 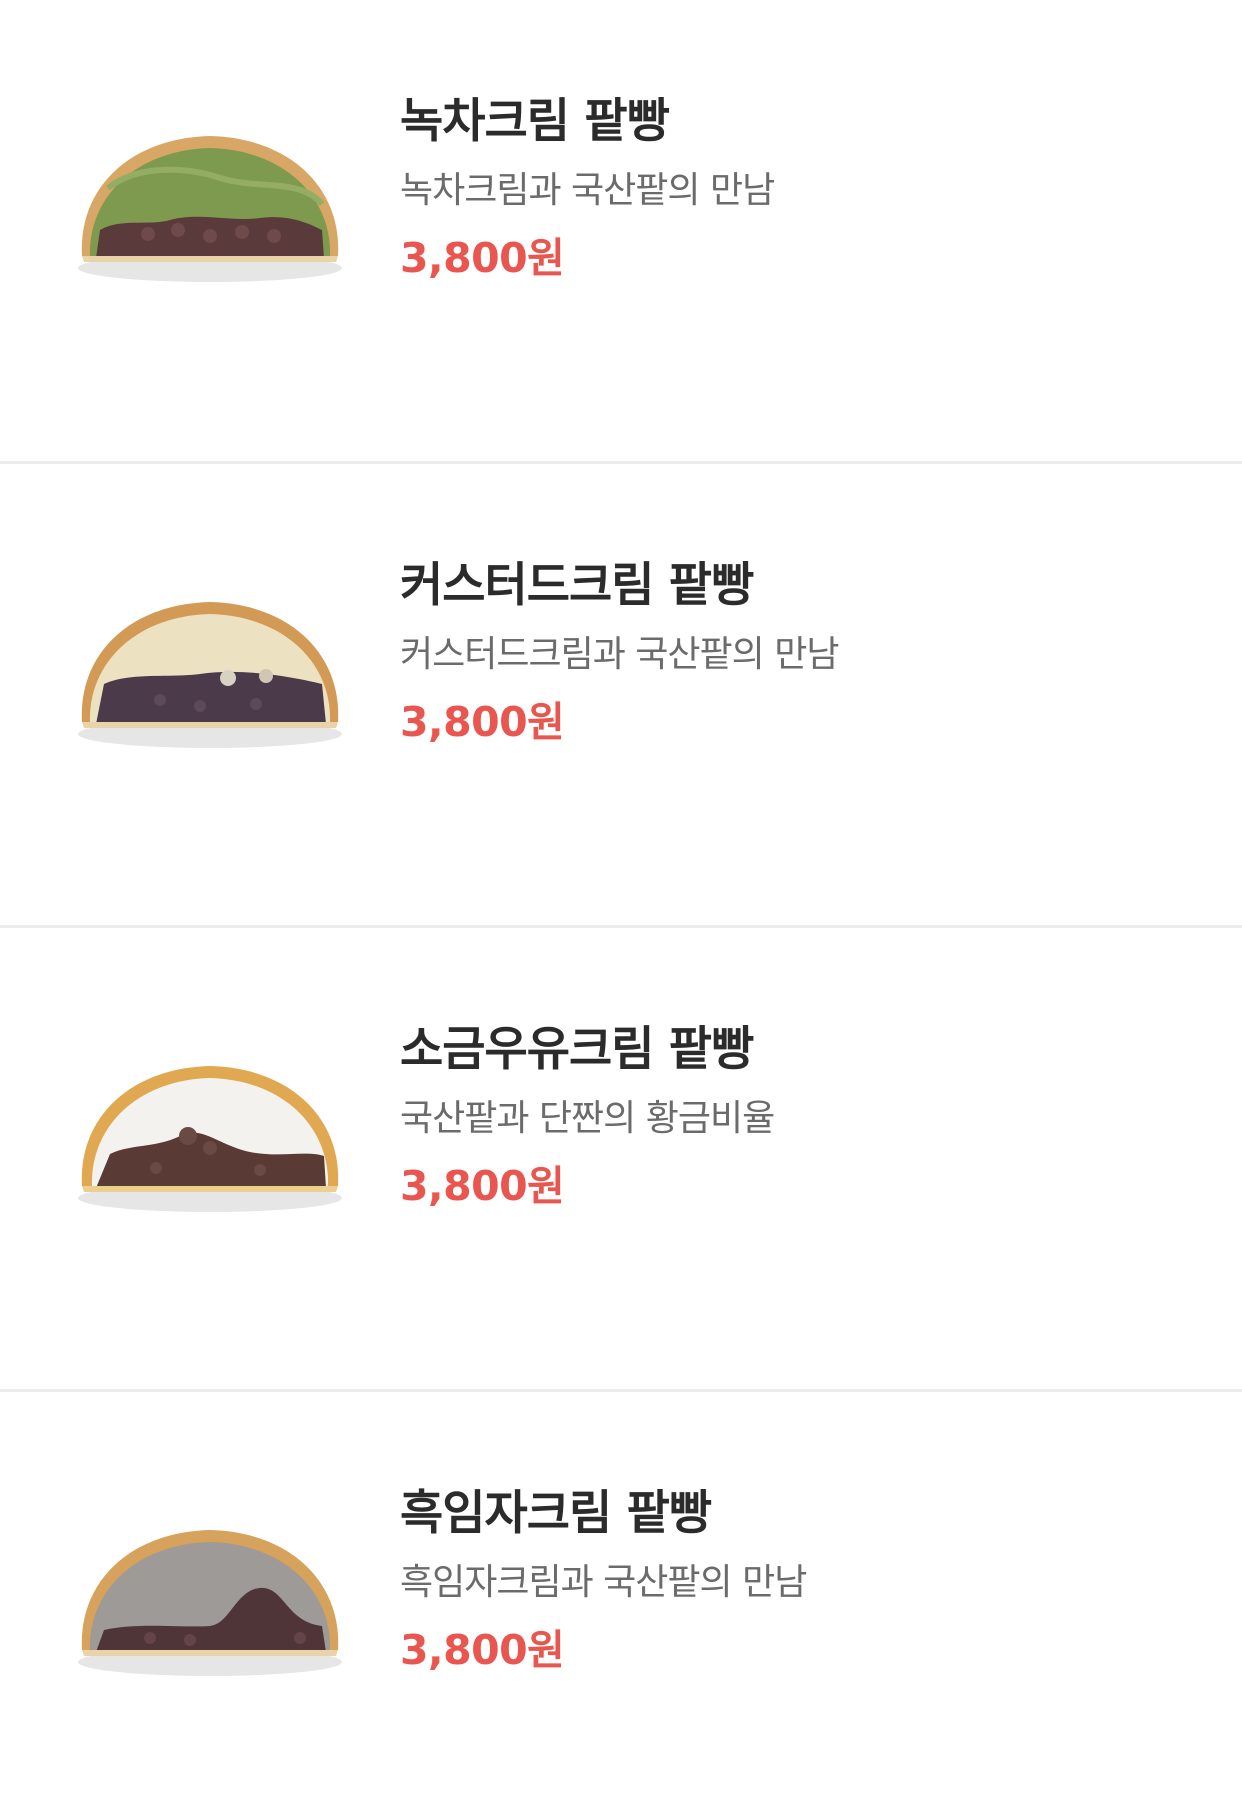 What do you see at coordinates (556, 1513) in the screenshot?
I see `product-name: 흑임자크림 팥빵` at bounding box center [556, 1513].